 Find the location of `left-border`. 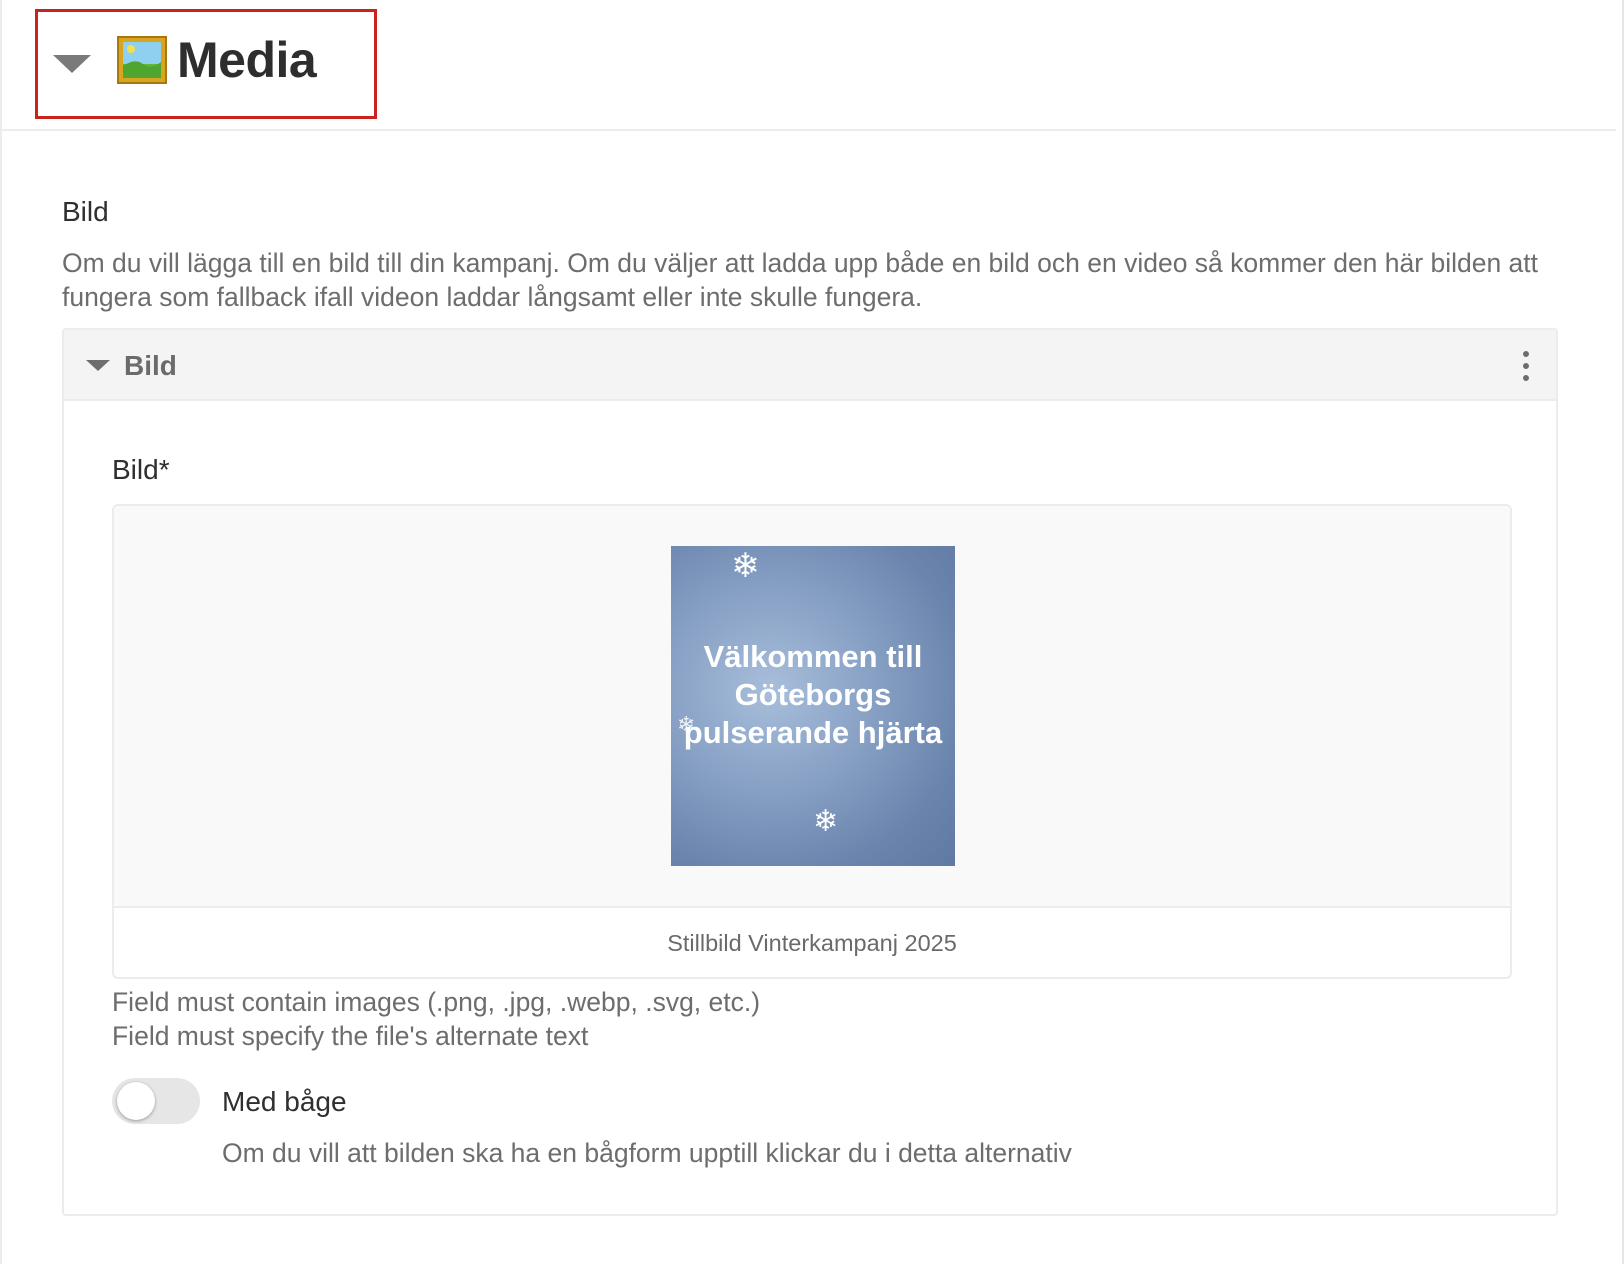

left-border is located at coordinates (1, 632).